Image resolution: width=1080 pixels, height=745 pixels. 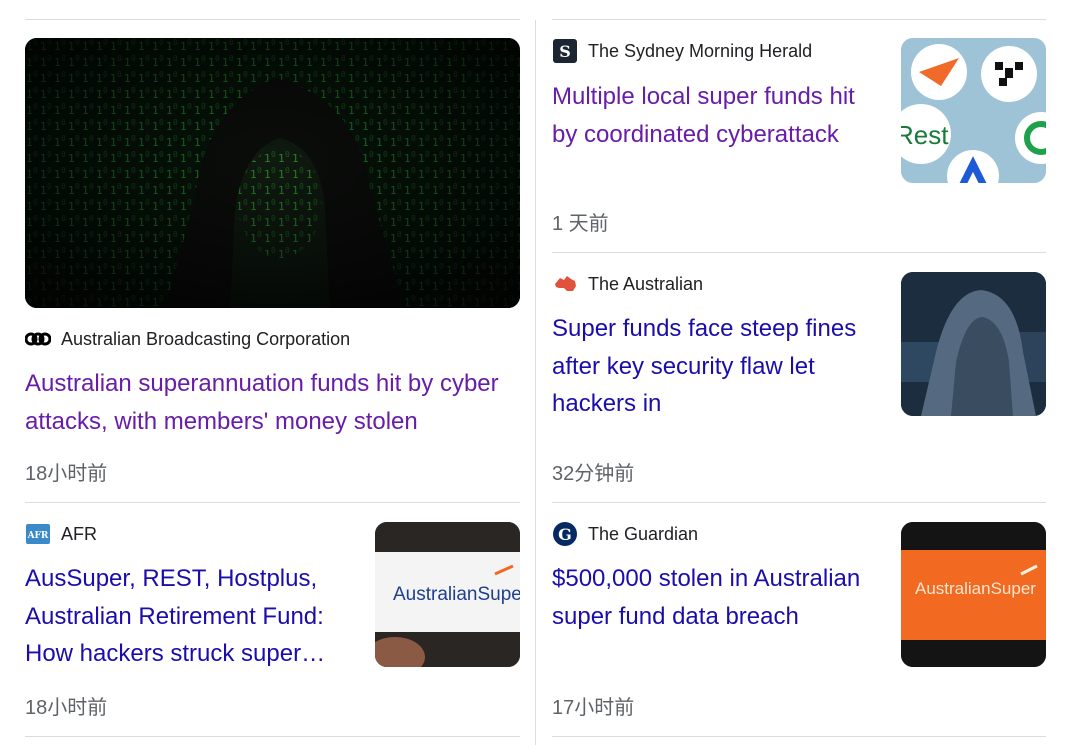 What do you see at coordinates (272, 19) in the screenshot?
I see `top-divider-left` at bounding box center [272, 19].